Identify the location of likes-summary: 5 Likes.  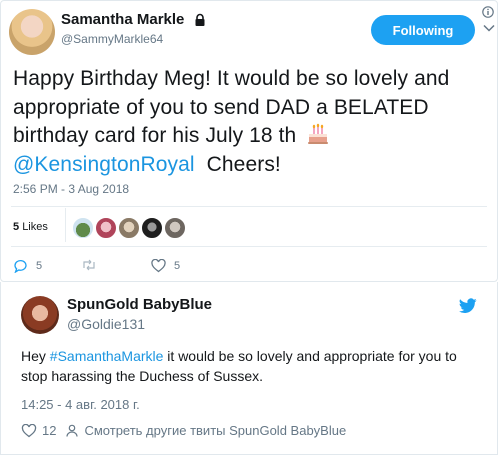
(30, 227).